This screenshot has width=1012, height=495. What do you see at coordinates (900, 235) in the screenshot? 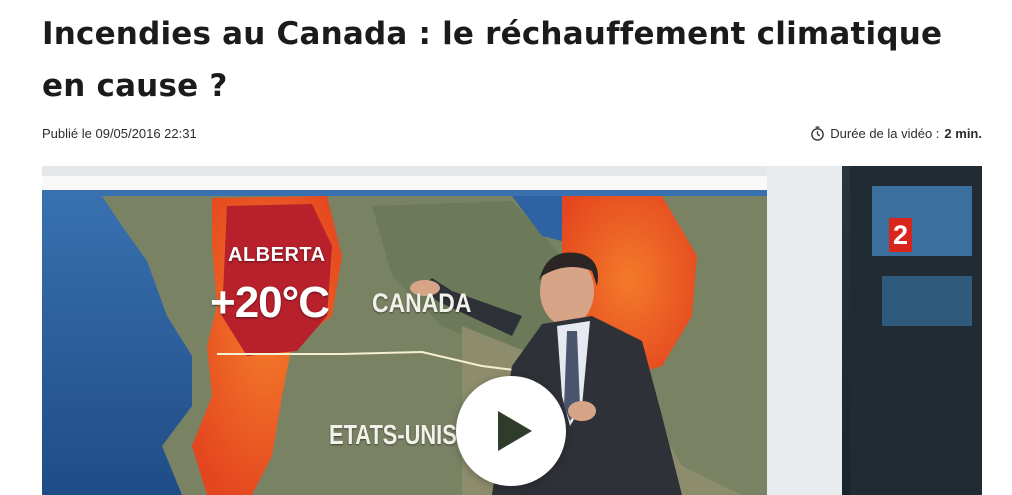
I see `channel-logo: 2` at bounding box center [900, 235].